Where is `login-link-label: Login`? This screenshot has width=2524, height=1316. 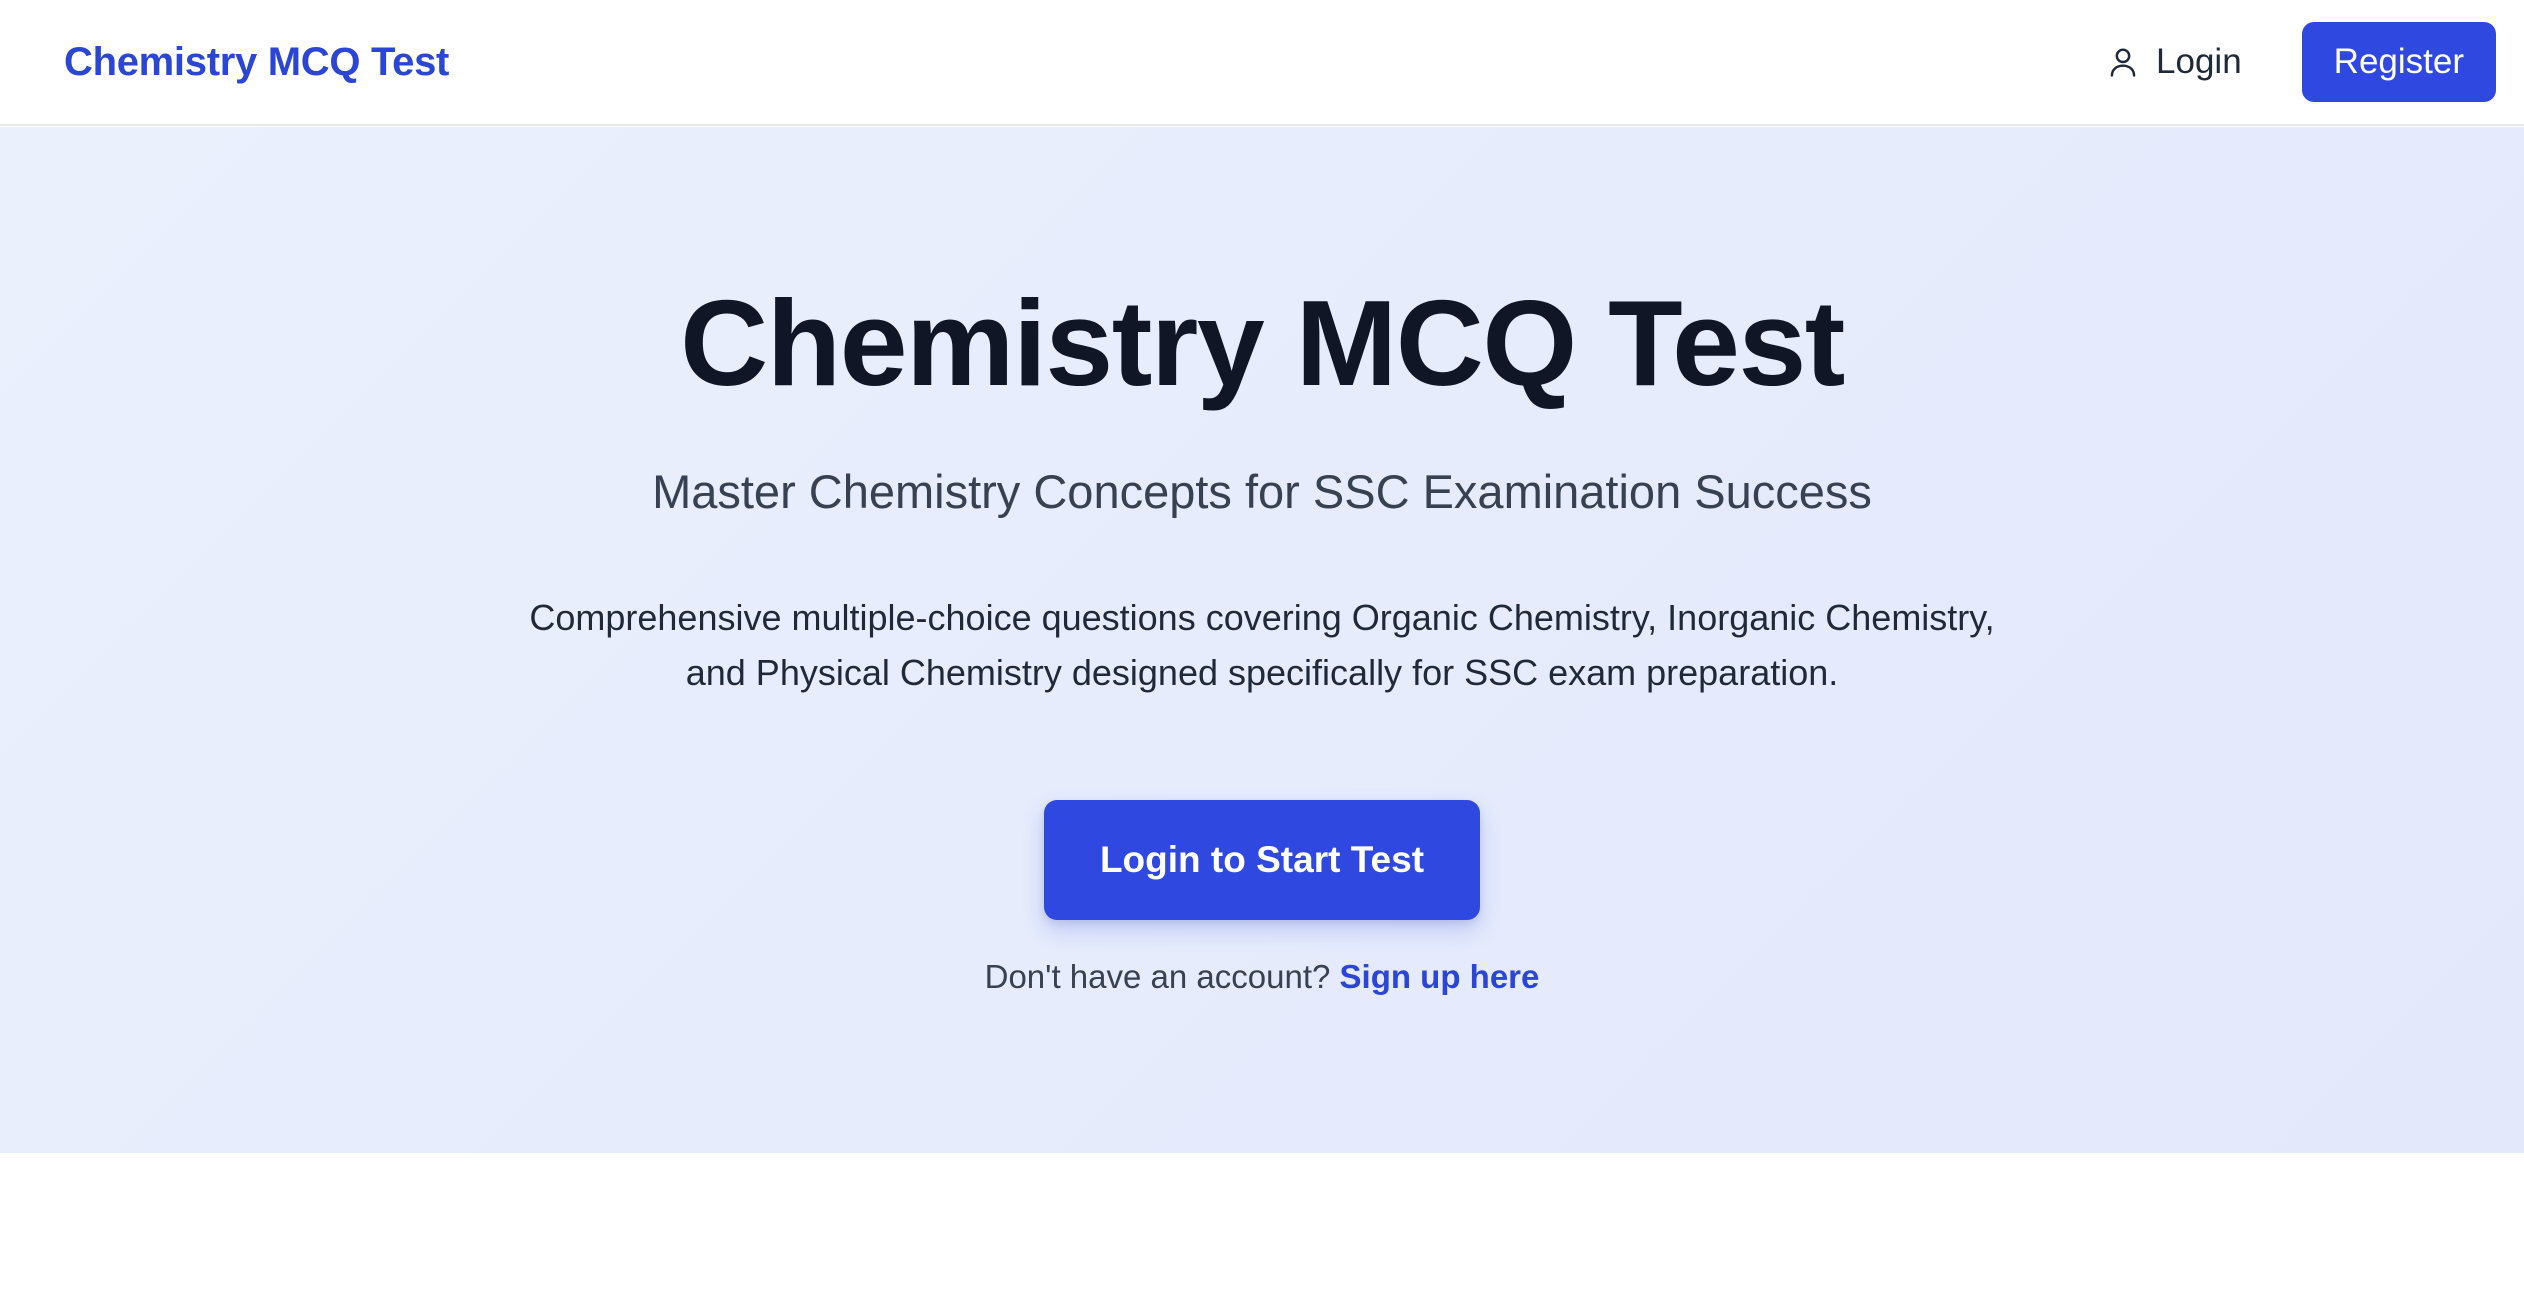
login-link-label: Login is located at coordinates (2199, 61).